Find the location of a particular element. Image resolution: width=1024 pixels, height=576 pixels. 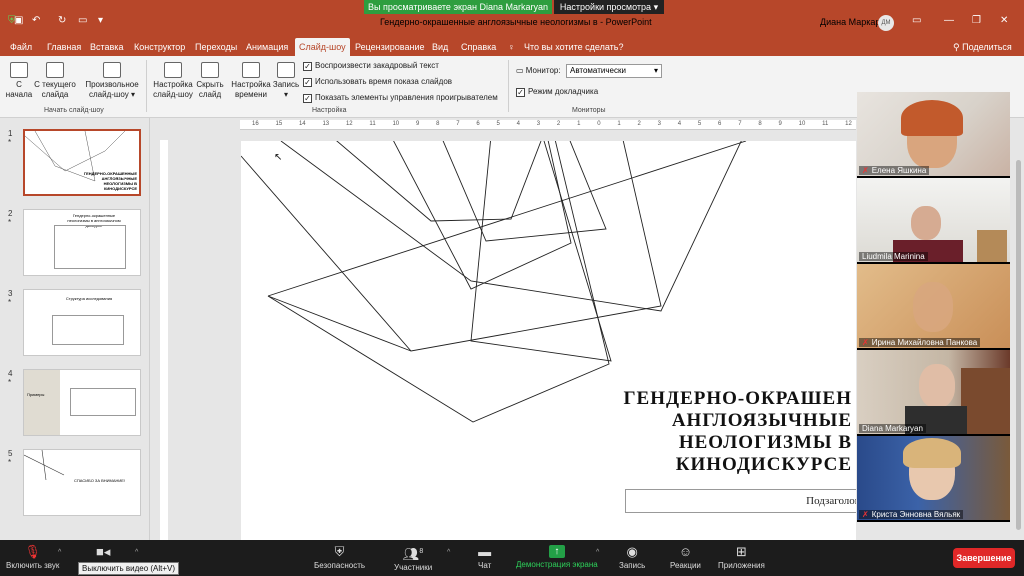

slide-title-line: ГЕНДЕРНО-ОКРАШЕН is located at coordinates (737, 398).